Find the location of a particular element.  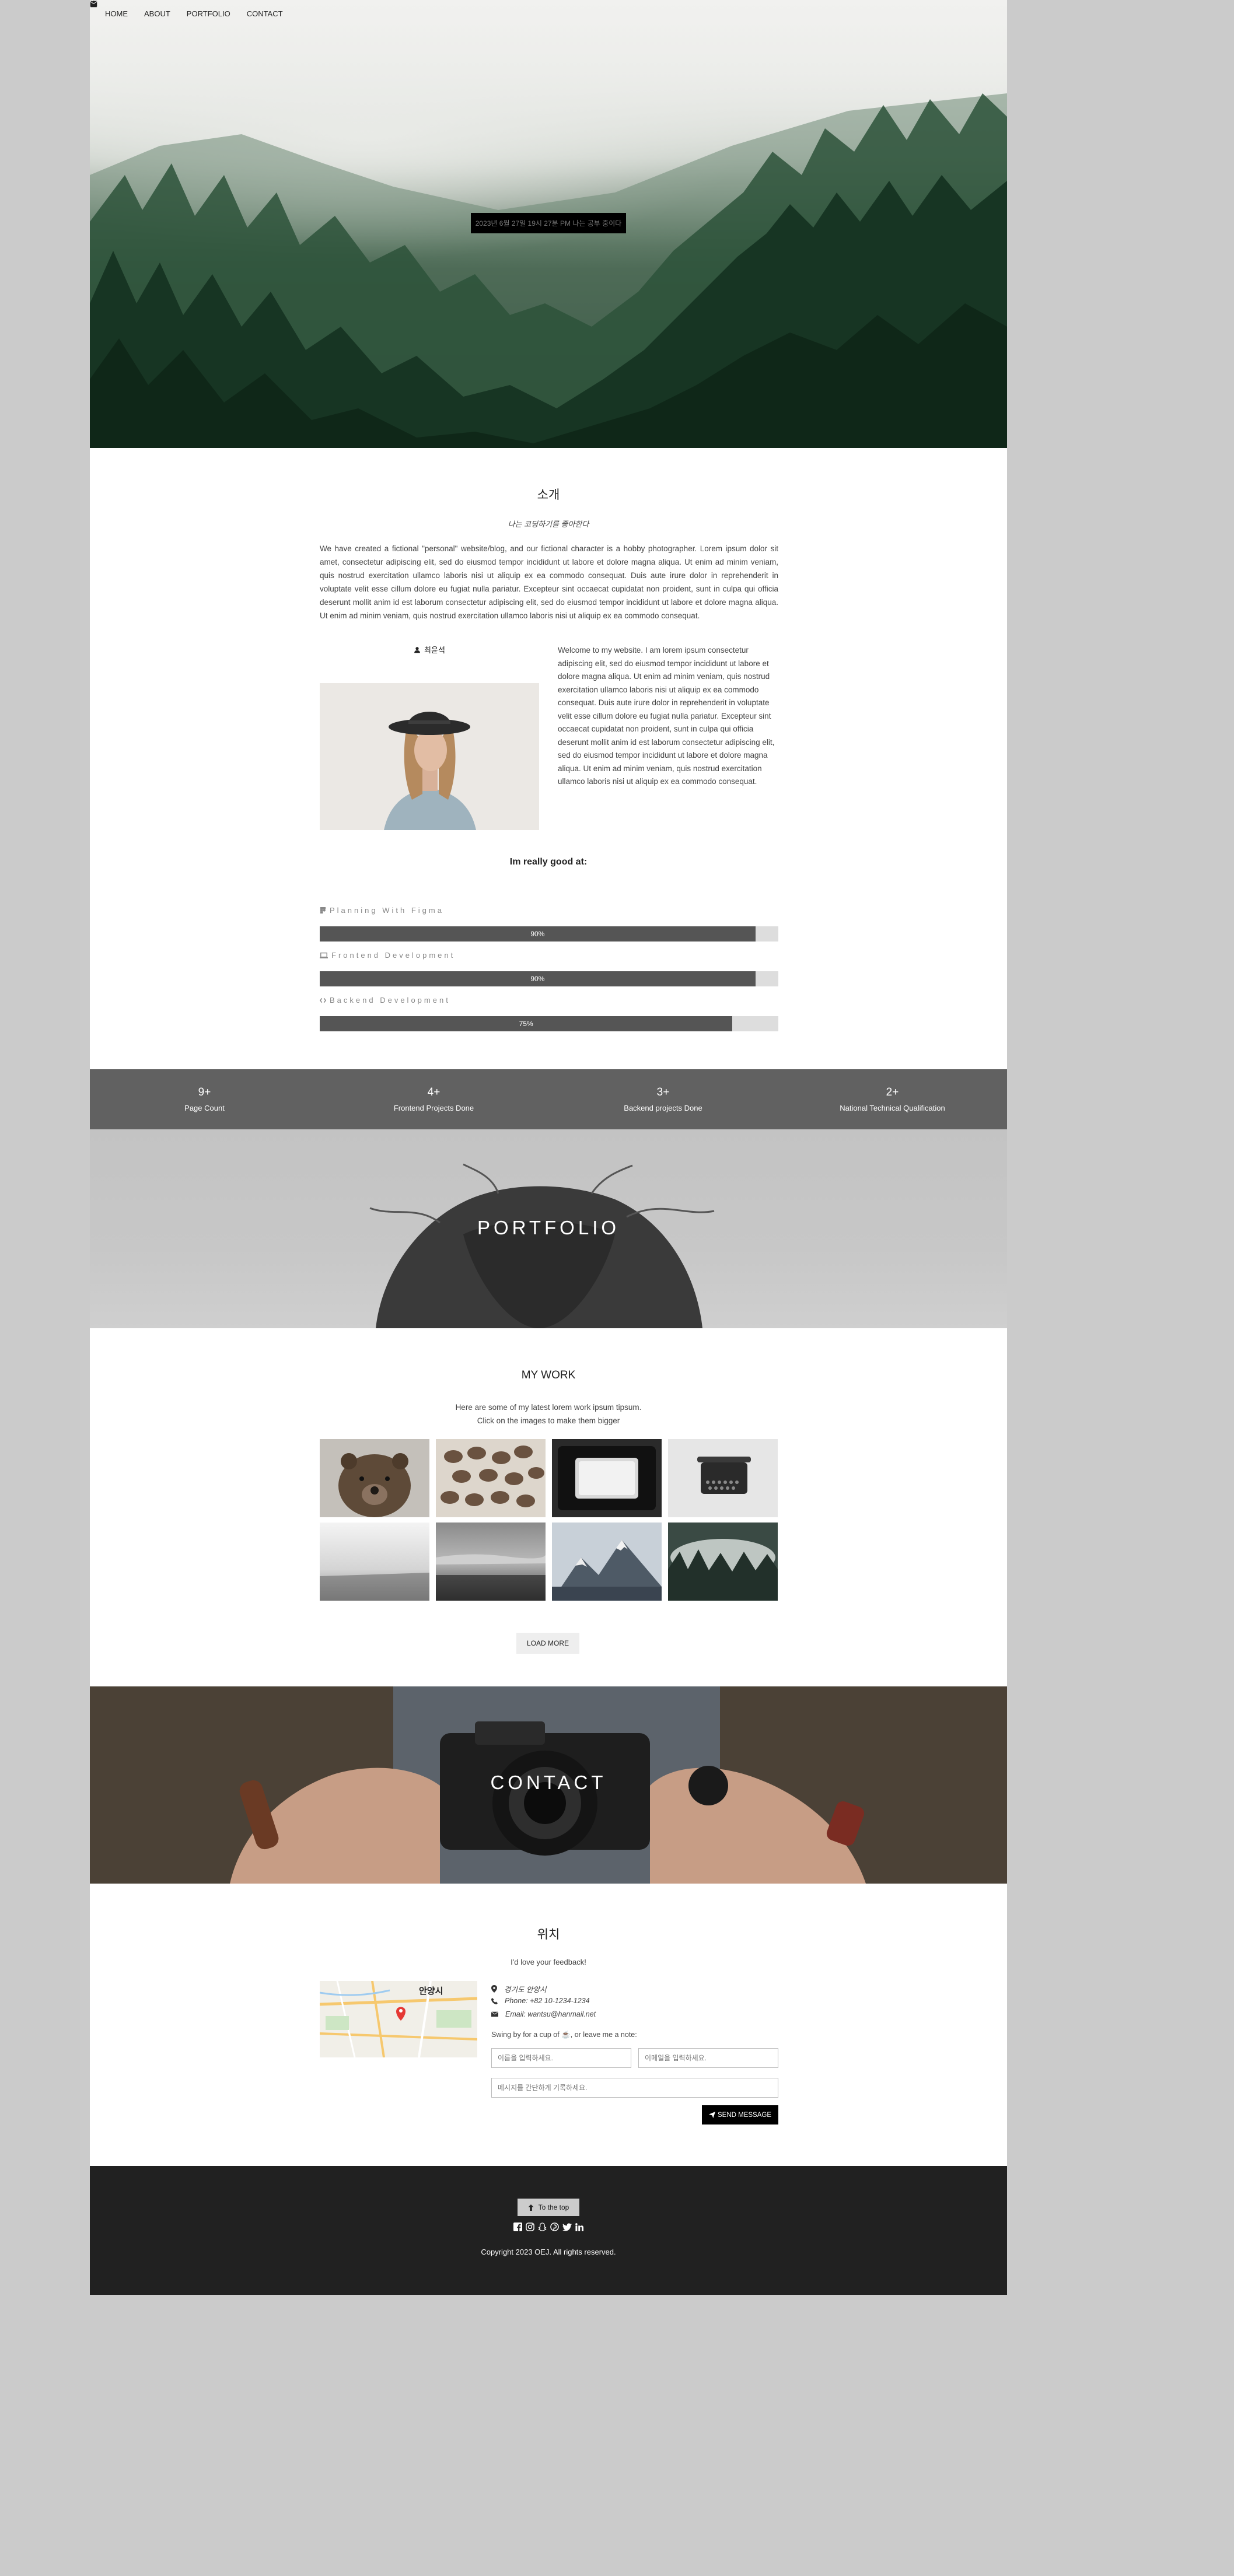

user-icon is located at coordinates (417, 649).